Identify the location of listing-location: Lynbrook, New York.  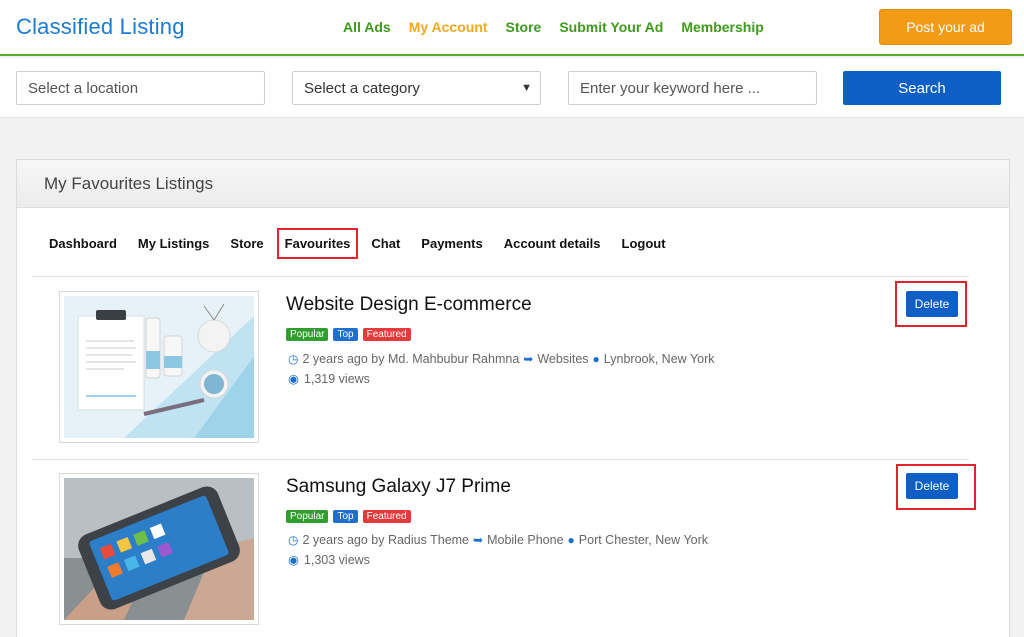
(659, 359).